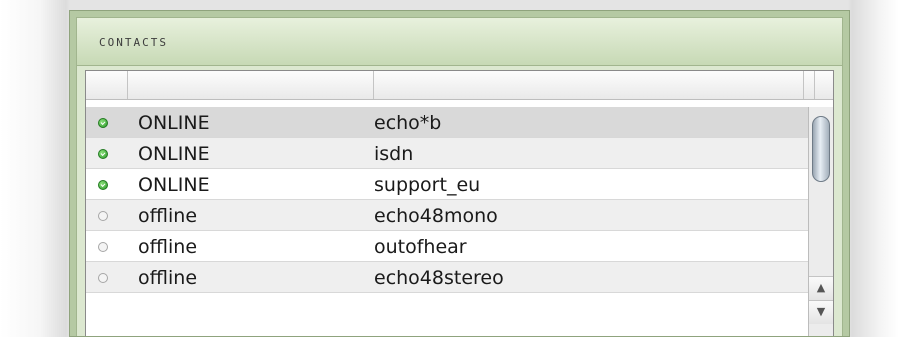 This screenshot has width=899, height=337. What do you see at coordinates (251, 85) in the screenshot?
I see `column-header-status` at bounding box center [251, 85].